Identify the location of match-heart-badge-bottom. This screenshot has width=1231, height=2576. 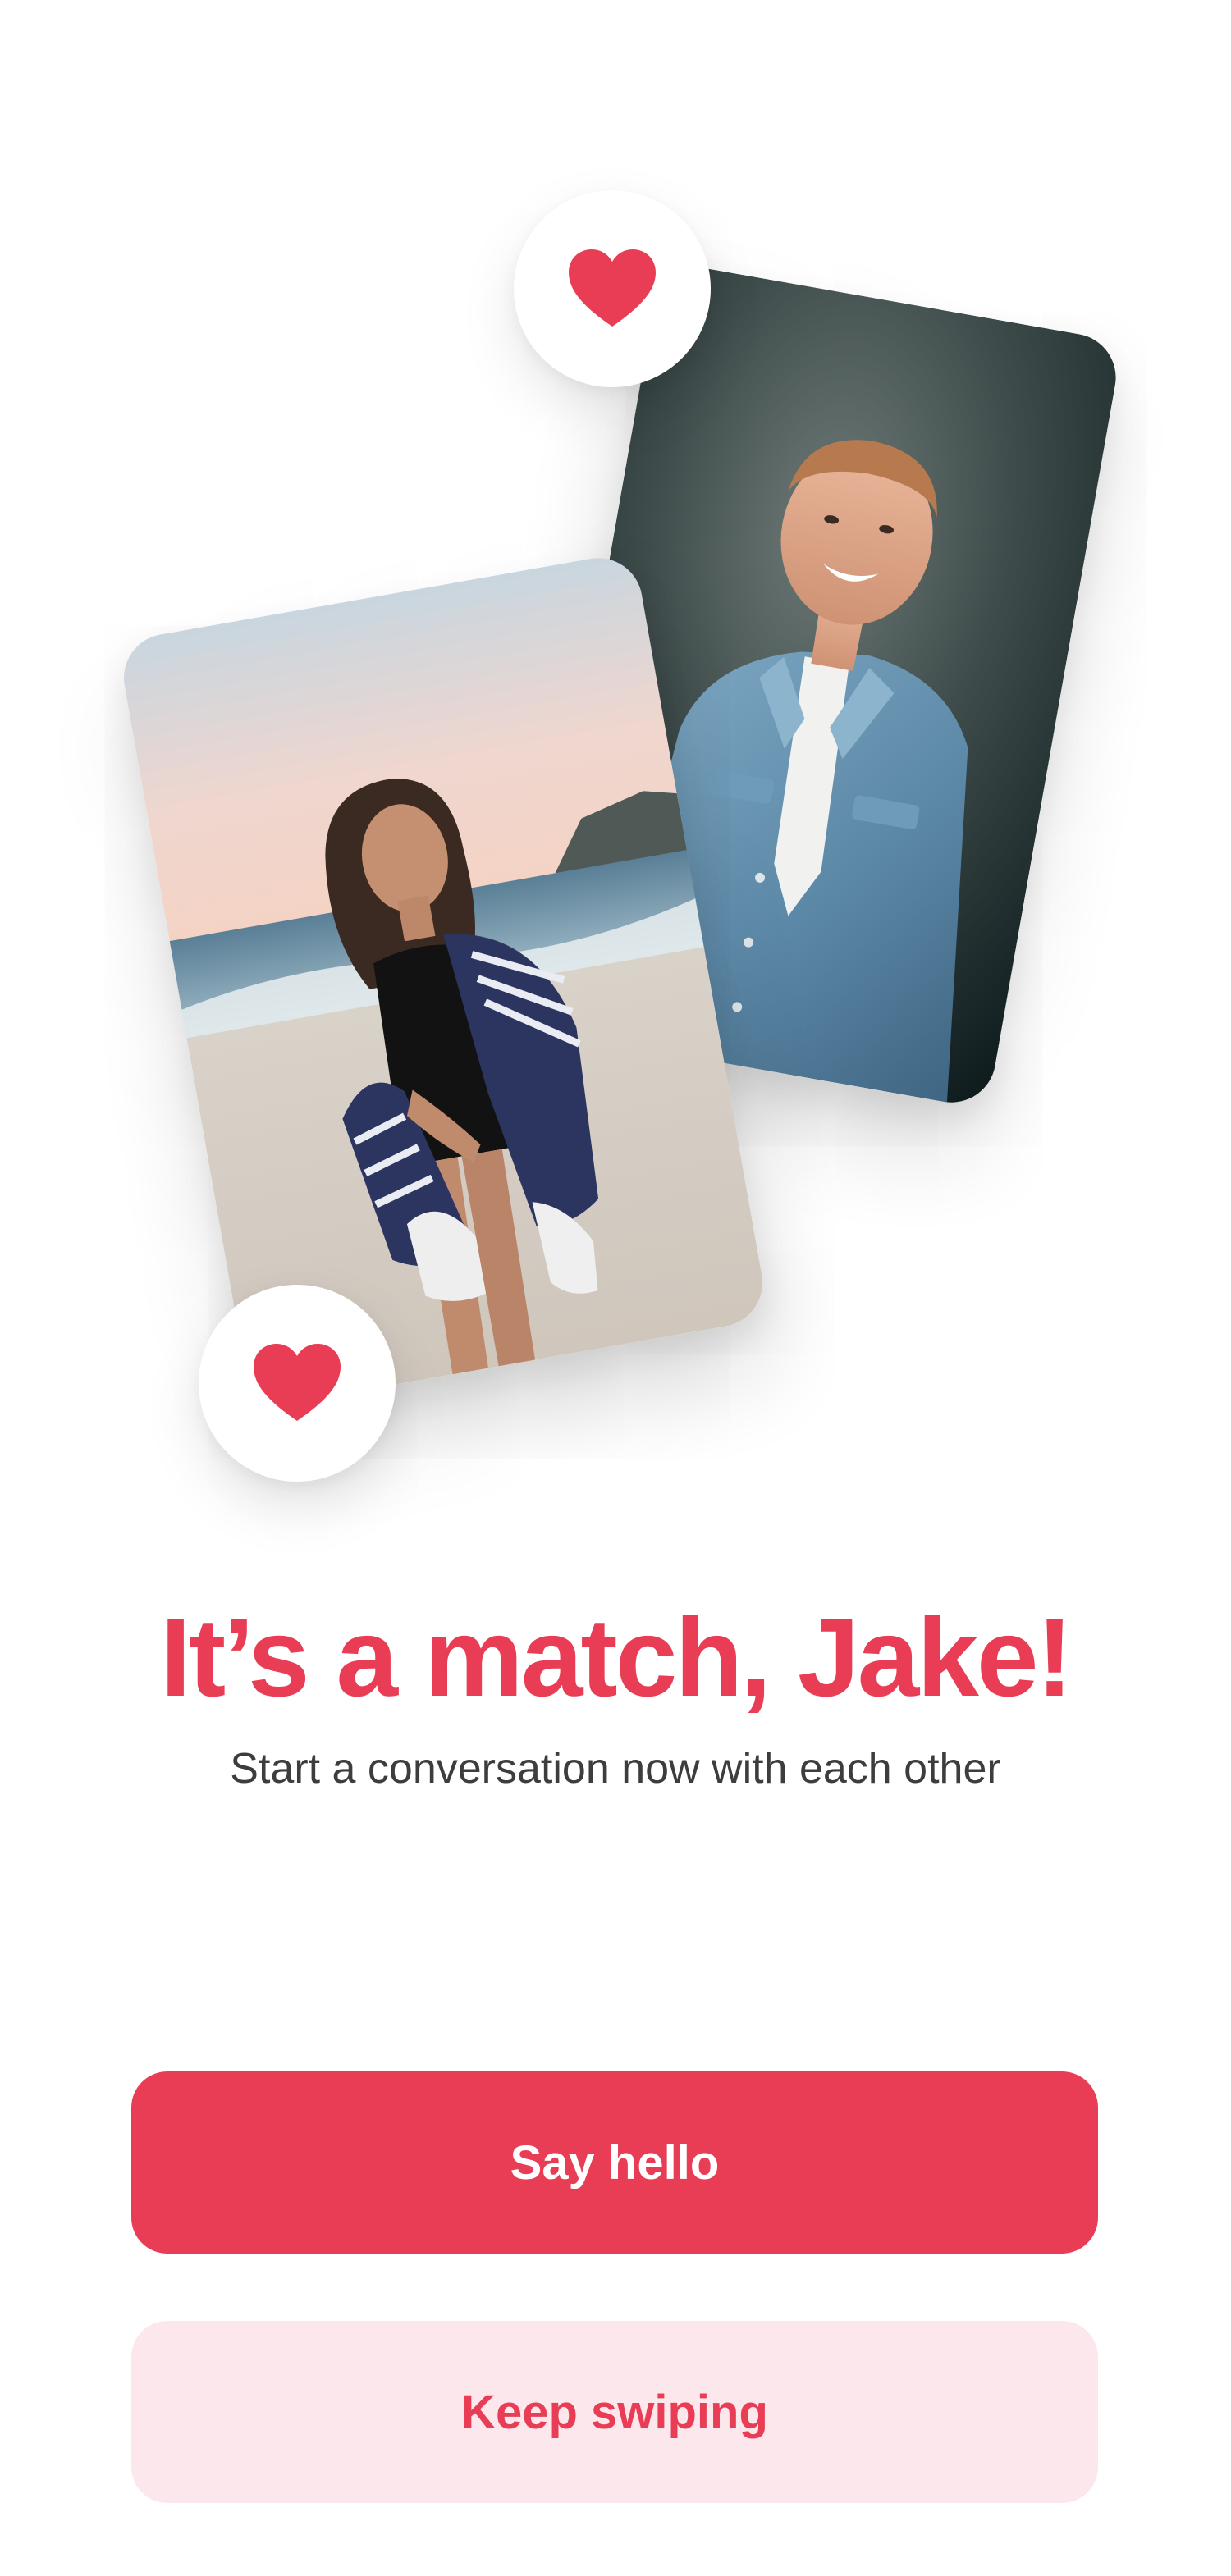
(297, 1384).